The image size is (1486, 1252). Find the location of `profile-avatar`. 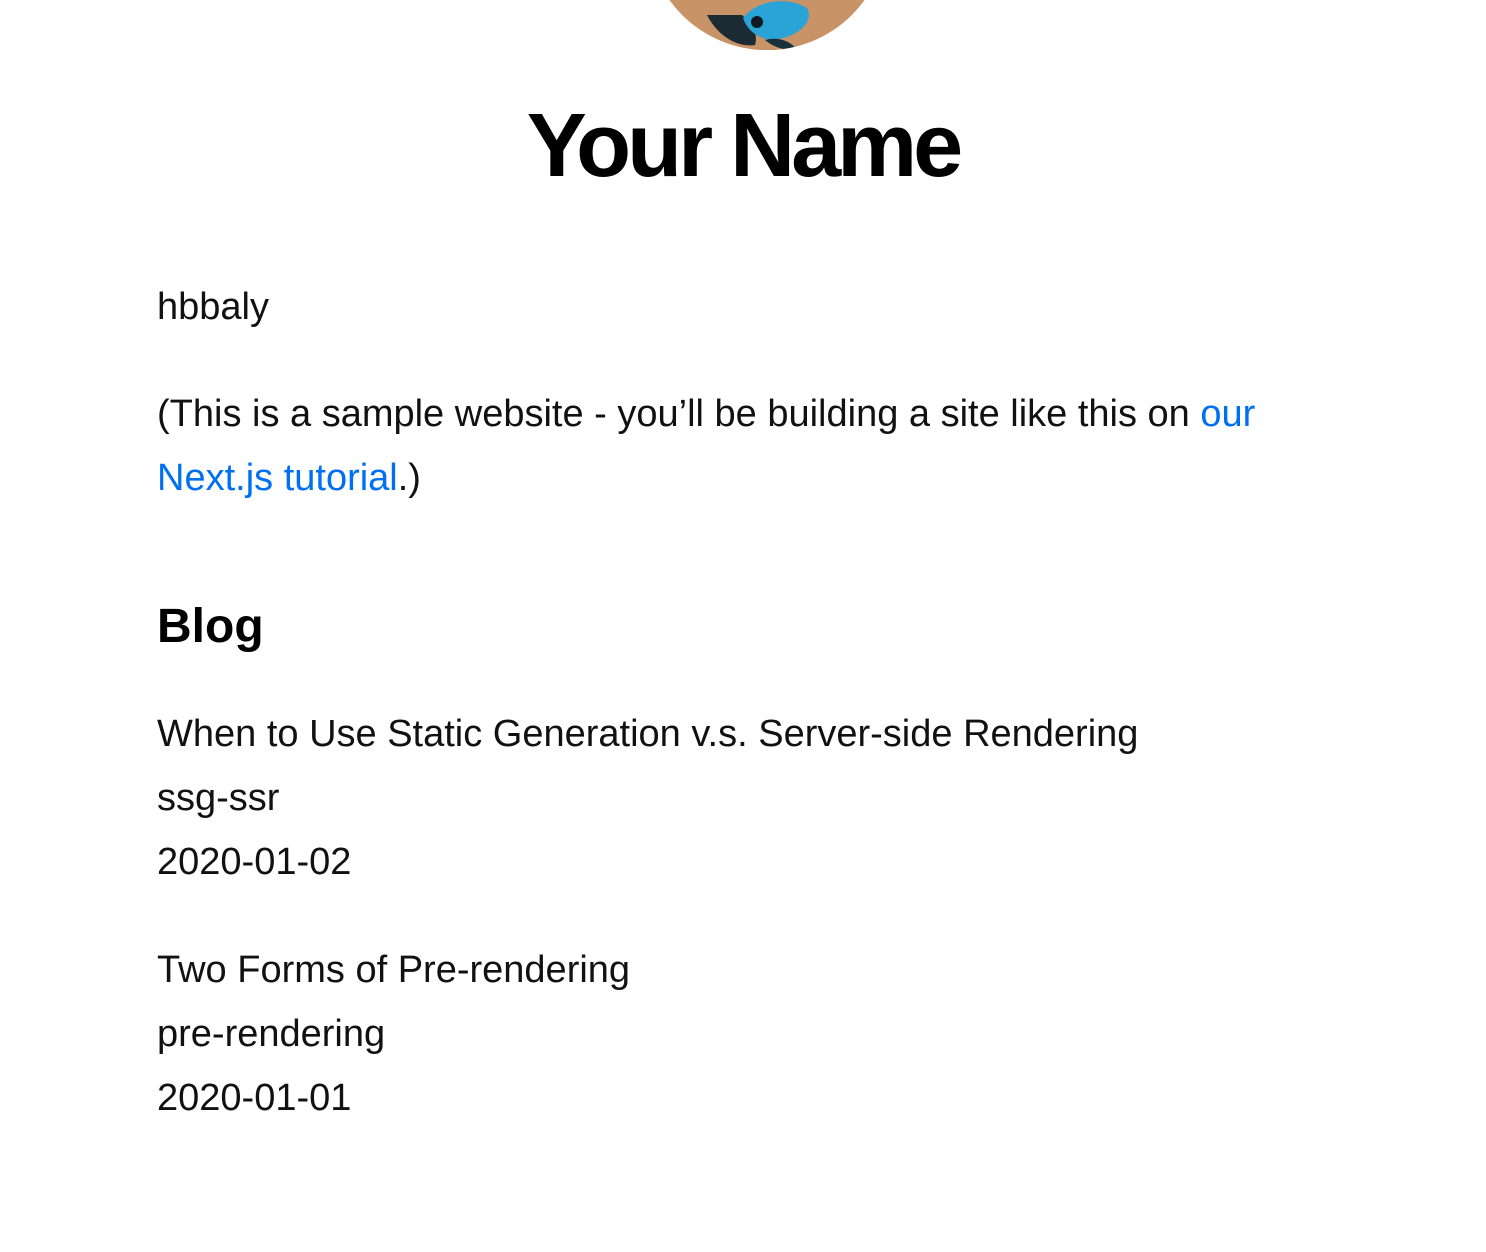

profile-avatar is located at coordinates (767, 25).